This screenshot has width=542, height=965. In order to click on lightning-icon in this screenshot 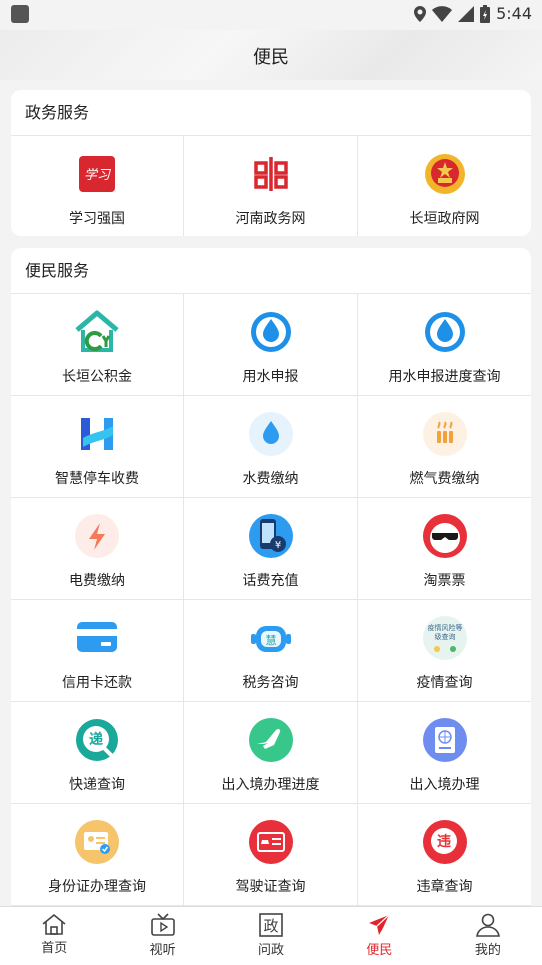, I will do `click(97, 536)`.